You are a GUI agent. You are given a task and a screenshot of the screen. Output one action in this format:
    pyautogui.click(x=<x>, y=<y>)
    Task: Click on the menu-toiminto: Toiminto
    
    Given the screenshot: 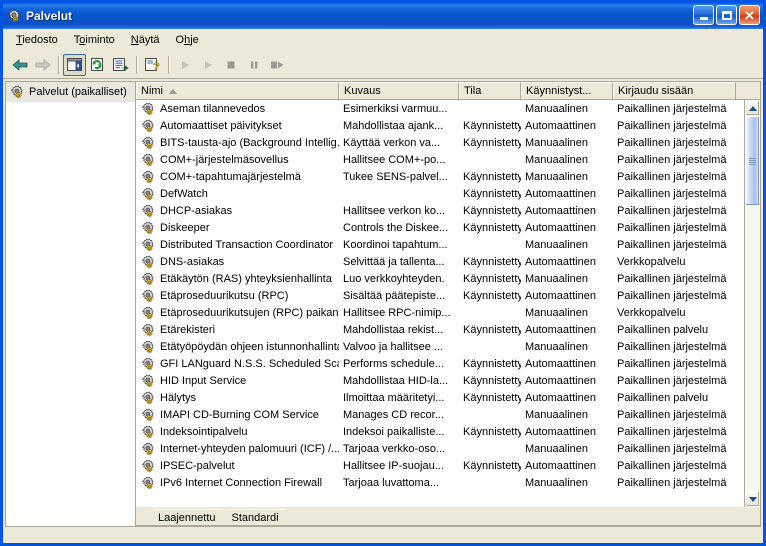 What is the action you would take?
    pyautogui.click(x=94, y=40)
    